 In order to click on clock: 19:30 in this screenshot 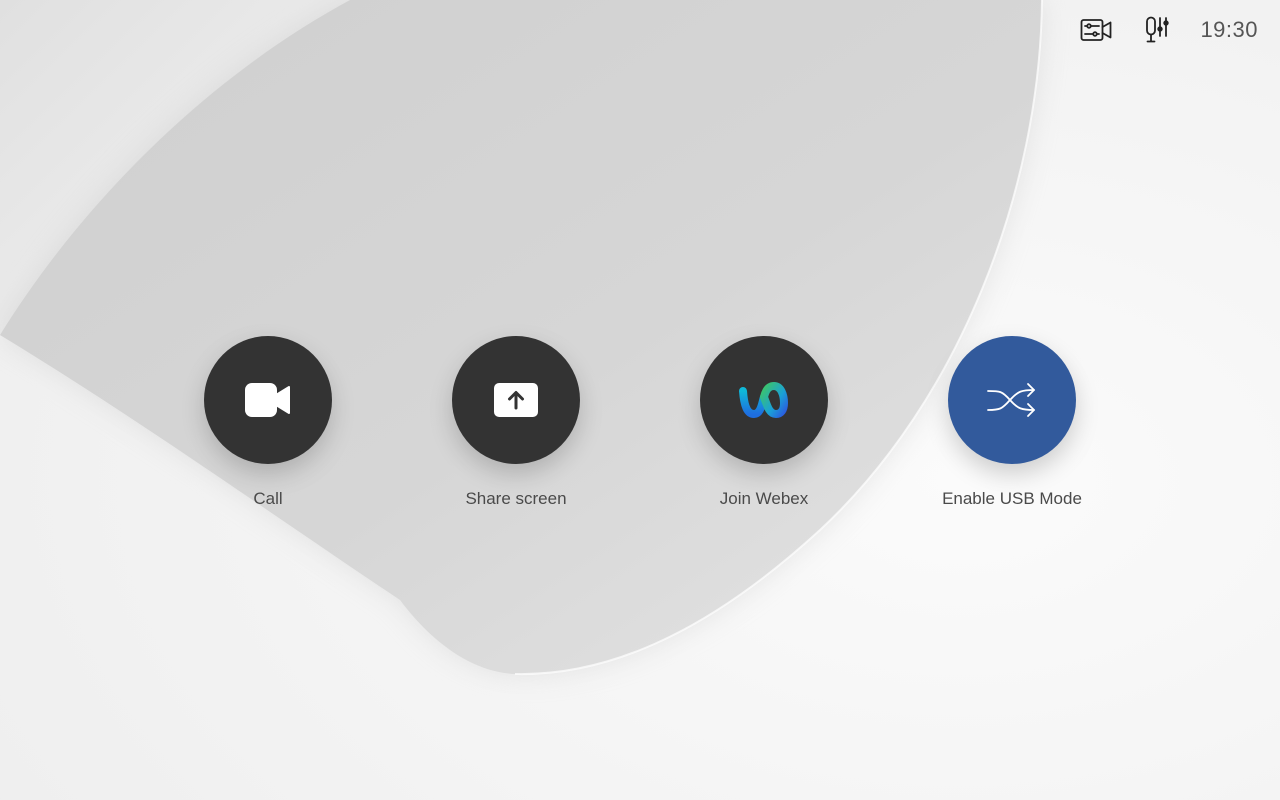, I will do `click(1229, 29)`.